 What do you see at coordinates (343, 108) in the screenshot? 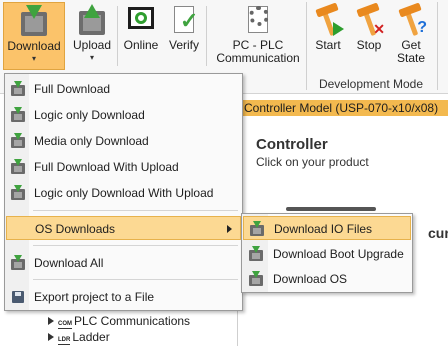
I see `controller-model-header: Controller Model (USP-070-x10/x08)` at bounding box center [343, 108].